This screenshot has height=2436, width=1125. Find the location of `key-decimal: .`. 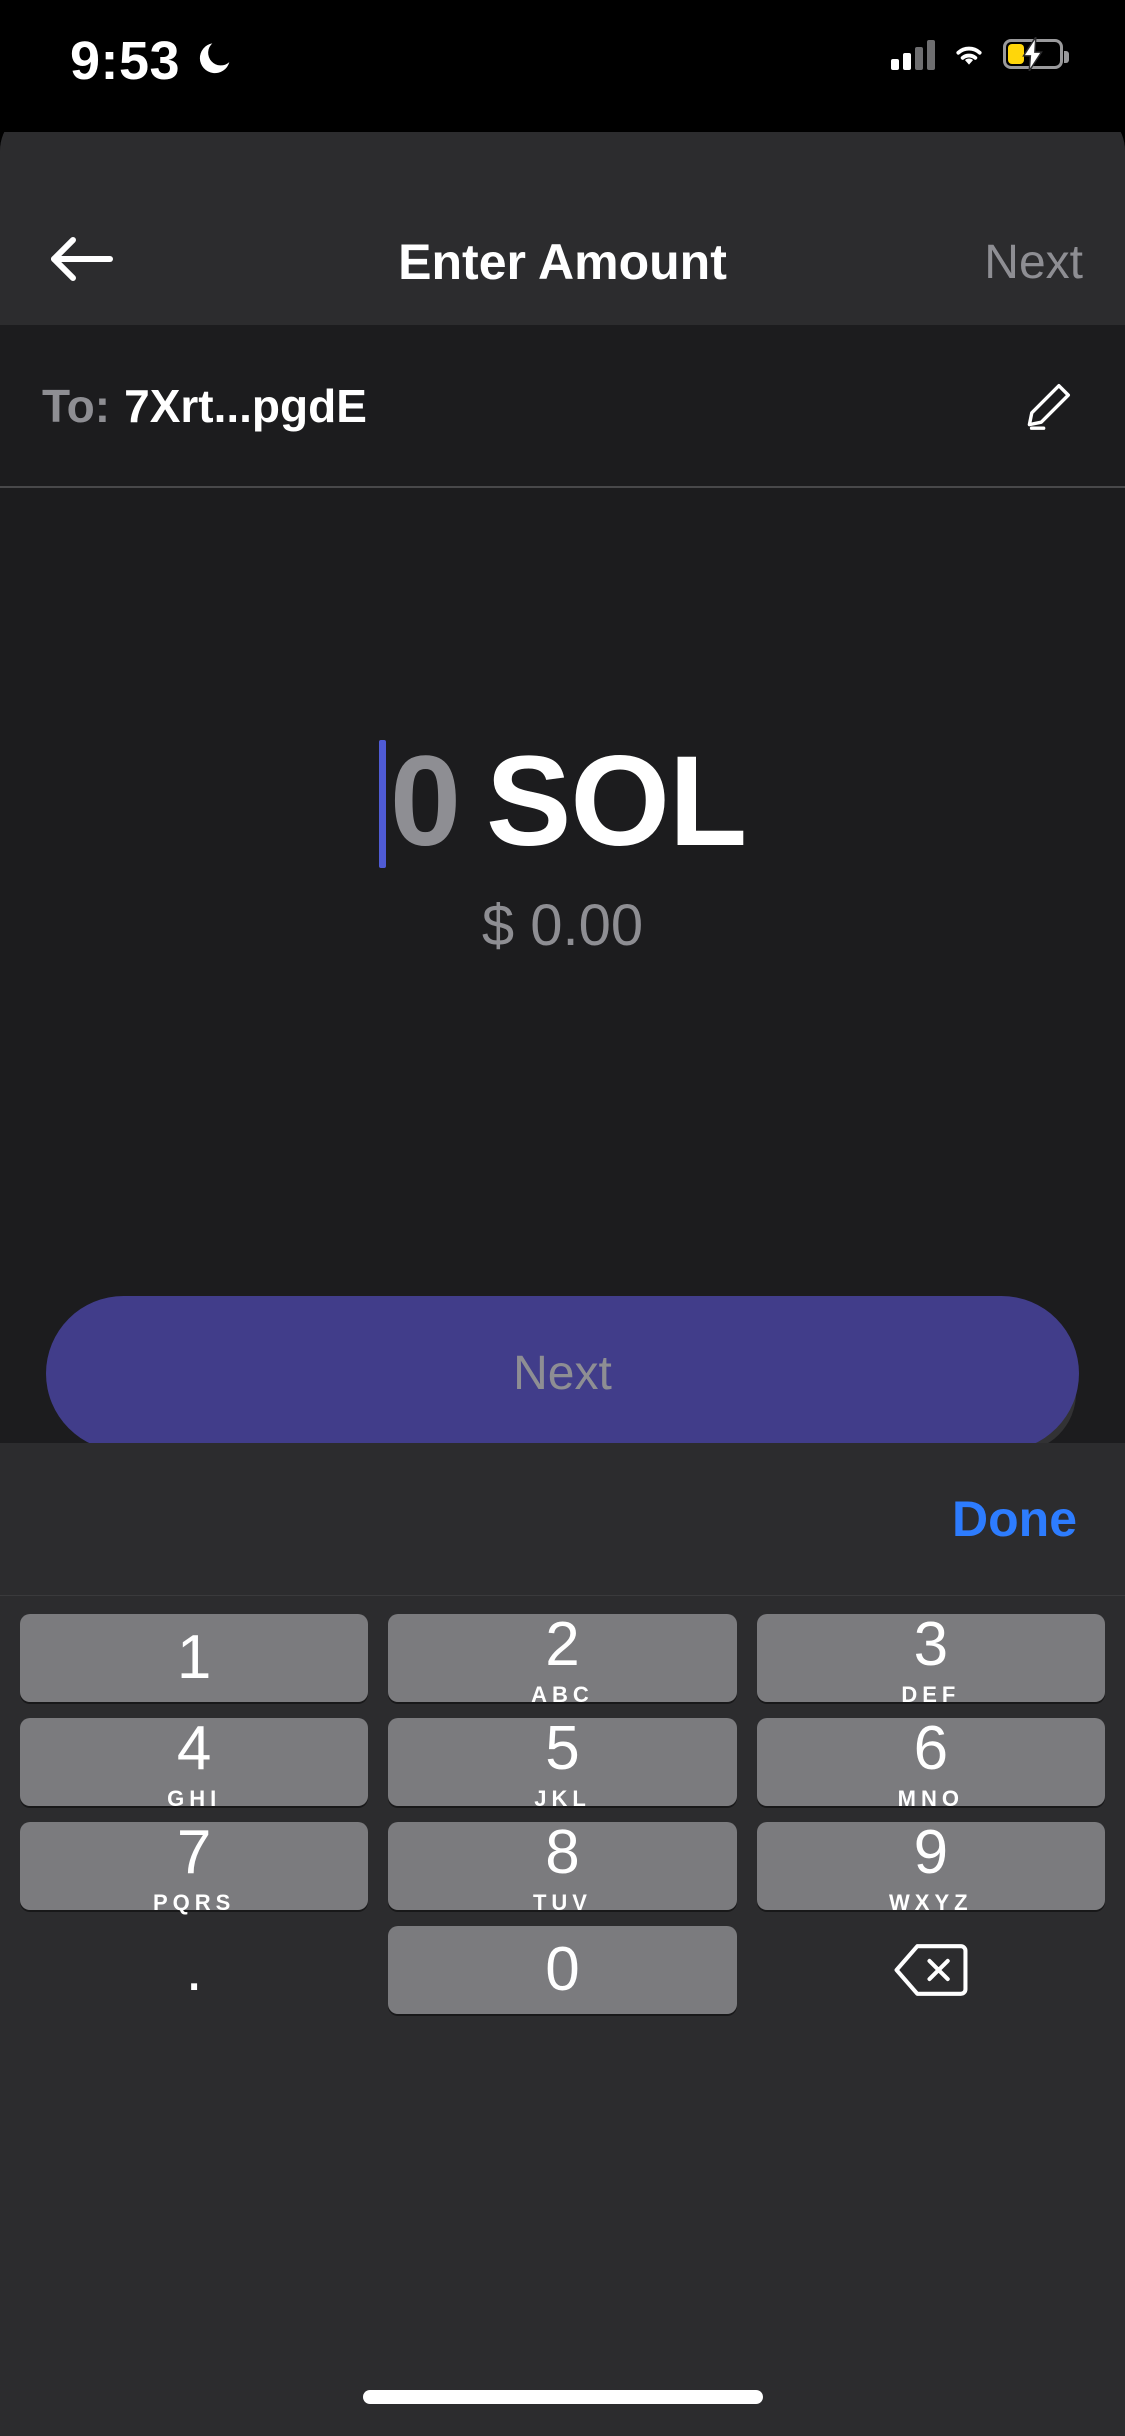

key-decimal: . is located at coordinates (194, 1970).